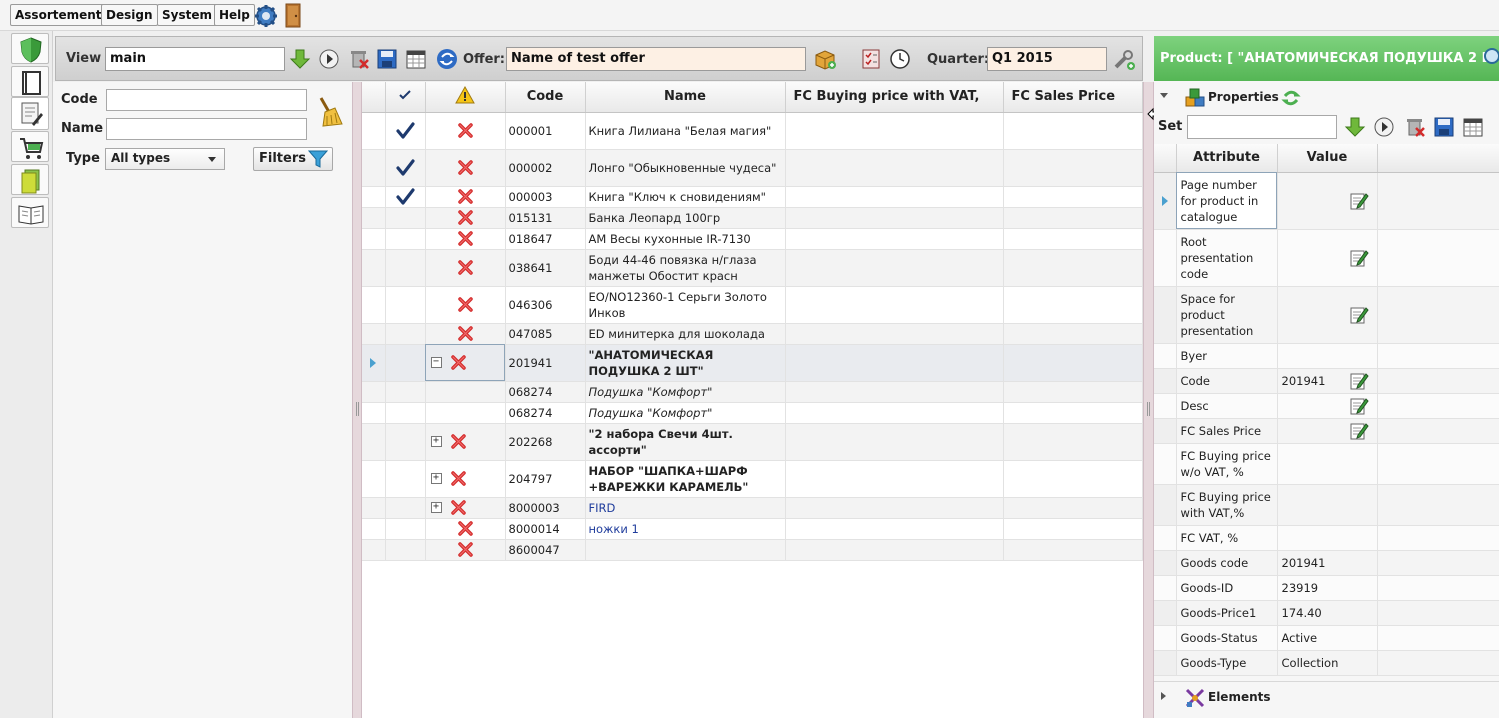 The image size is (1499, 718). I want to click on attribute-row: Goods-Price1 174.40, so click(1326, 613).